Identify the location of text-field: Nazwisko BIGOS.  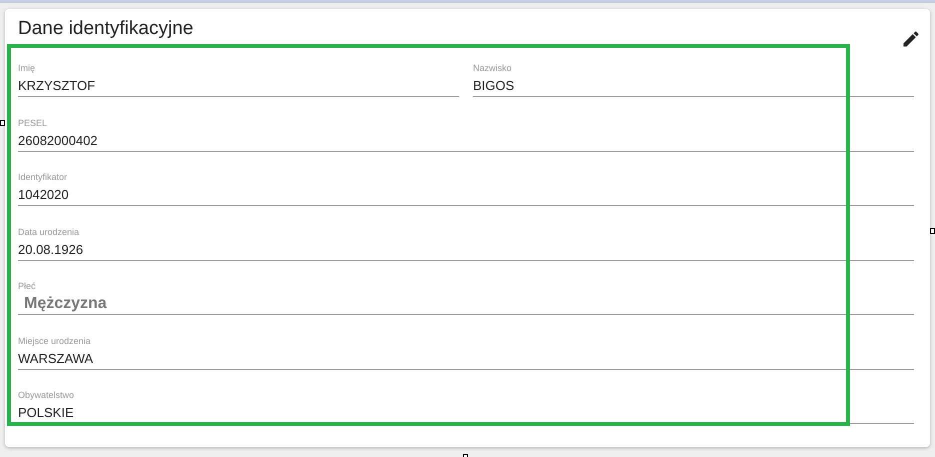
(693, 79).